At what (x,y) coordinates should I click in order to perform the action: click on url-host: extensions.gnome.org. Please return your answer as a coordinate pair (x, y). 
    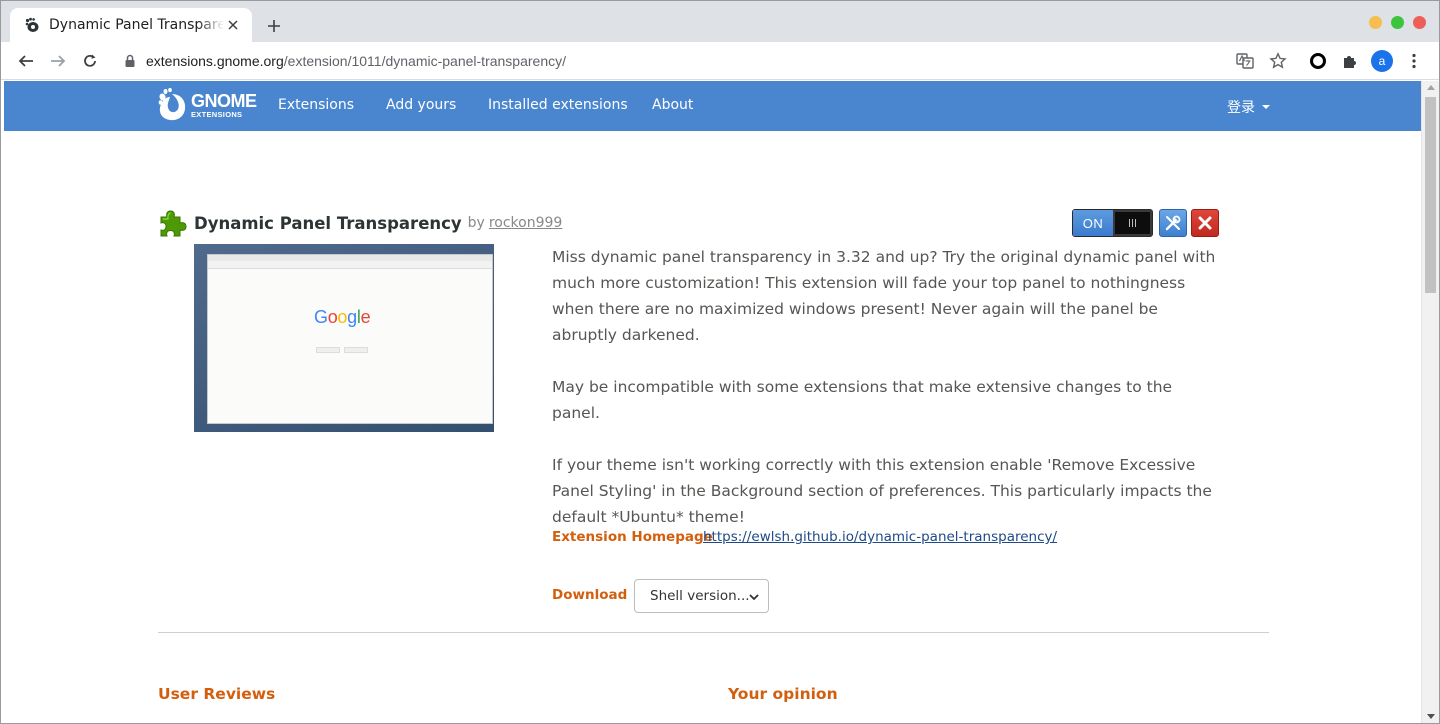
    Looking at the image, I should click on (215, 61).